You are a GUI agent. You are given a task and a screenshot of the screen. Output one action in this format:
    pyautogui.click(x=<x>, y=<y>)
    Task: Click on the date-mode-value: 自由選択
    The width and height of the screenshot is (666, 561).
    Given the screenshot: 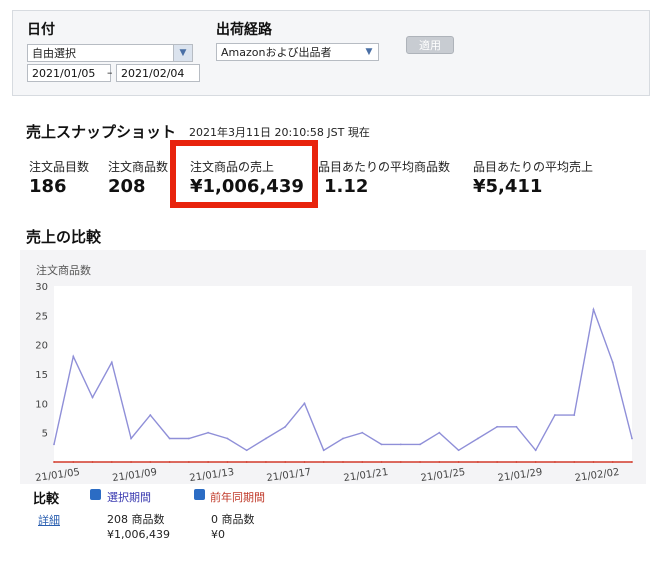 What is the action you would take?
    pyautogui.click(x=54, y=53)
    